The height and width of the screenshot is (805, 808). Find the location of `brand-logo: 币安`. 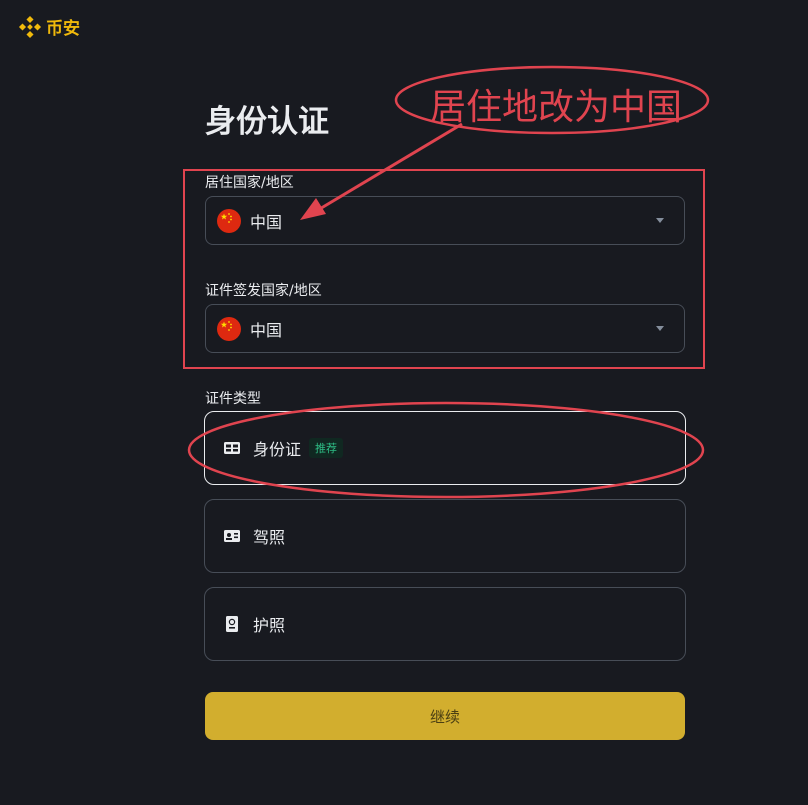

brand-logo: 币安 is located at coordinates (49, 26).